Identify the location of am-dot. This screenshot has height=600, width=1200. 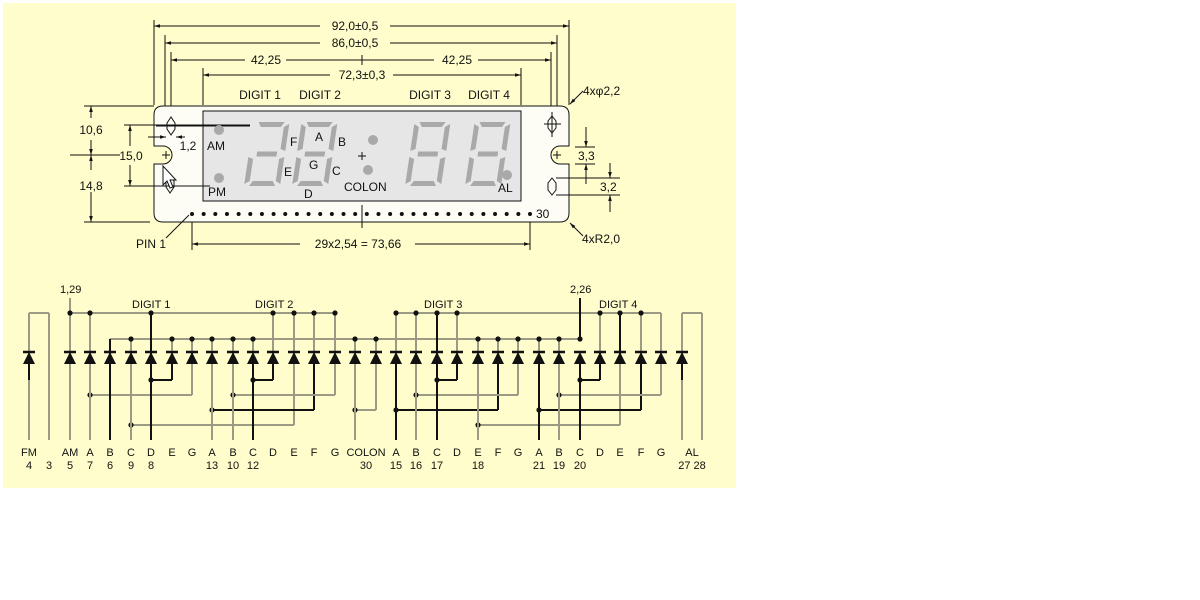
(219, 130).